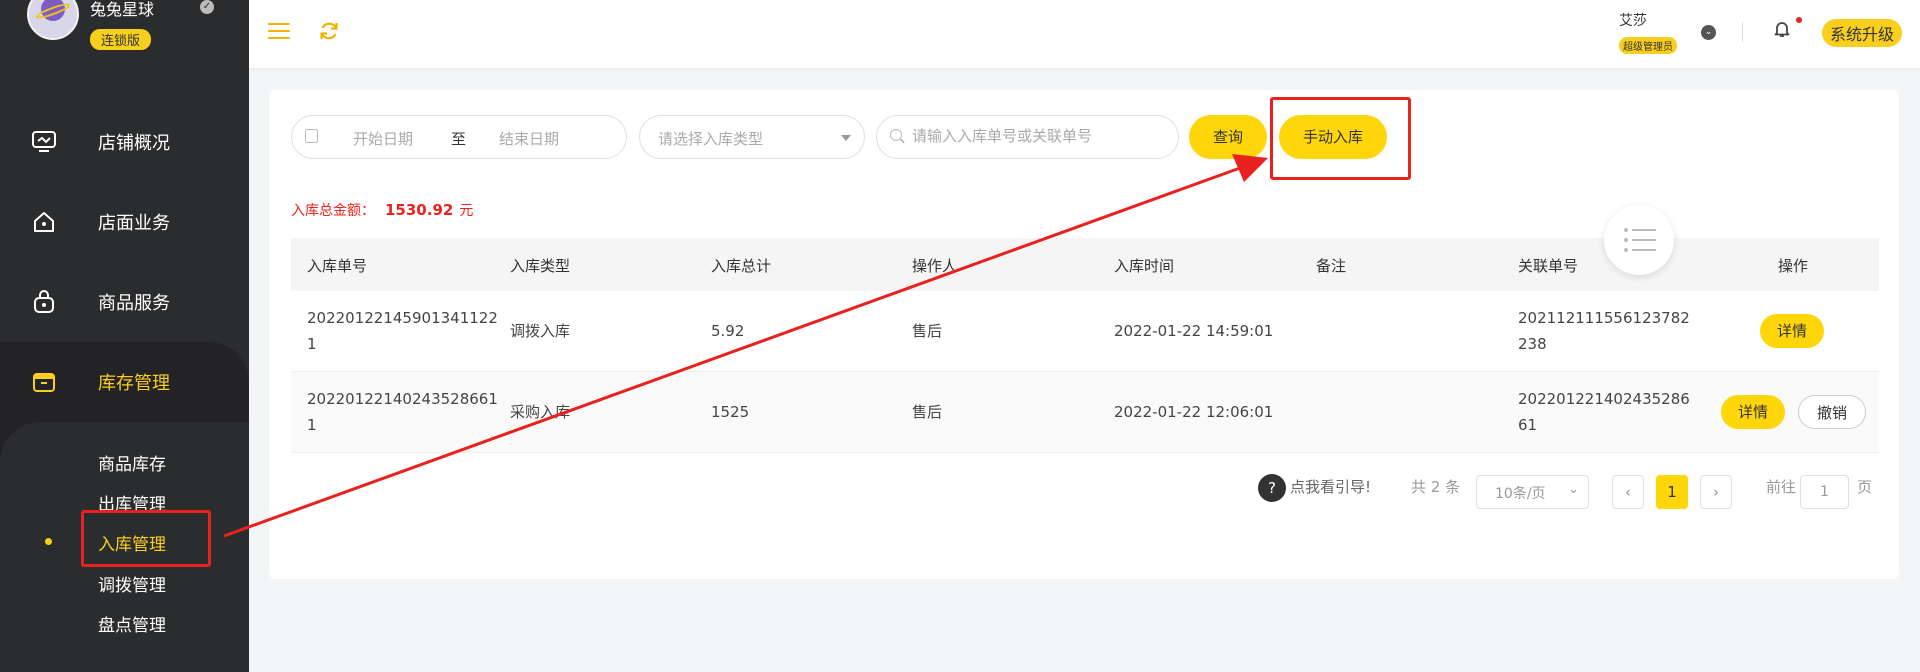  Describe the element at coordinates (134, 223) in the screenshot. I see `sidebar-item-label: 店面业务` at that location.